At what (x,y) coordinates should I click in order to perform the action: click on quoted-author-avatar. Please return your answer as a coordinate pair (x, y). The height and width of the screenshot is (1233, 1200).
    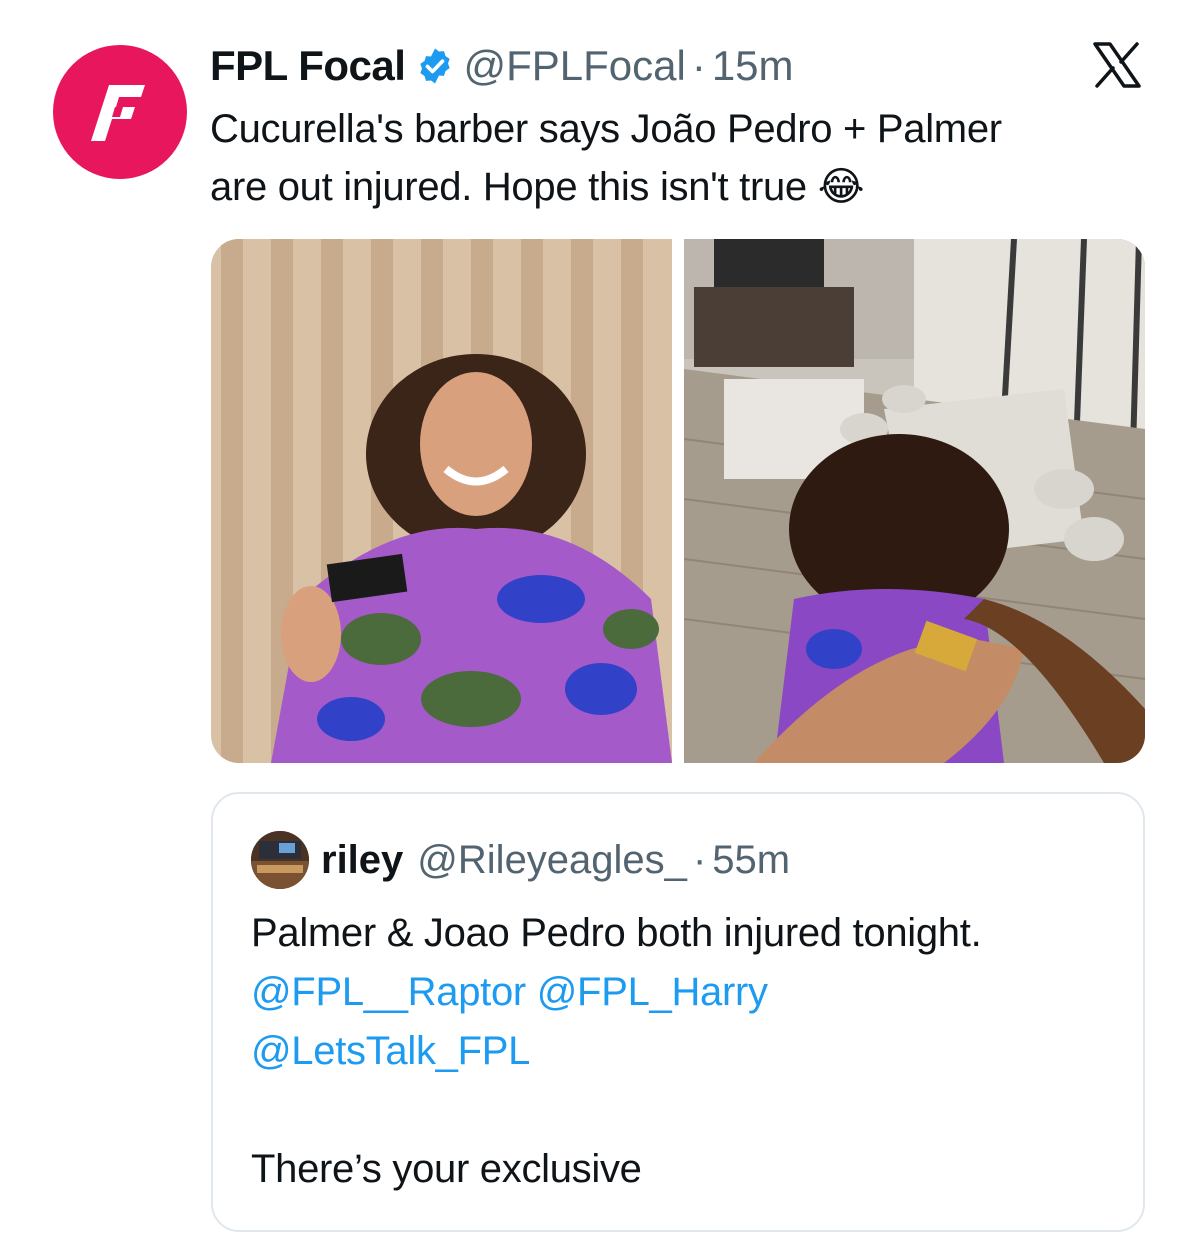
    Looking at the image, I should click on (280, 860).